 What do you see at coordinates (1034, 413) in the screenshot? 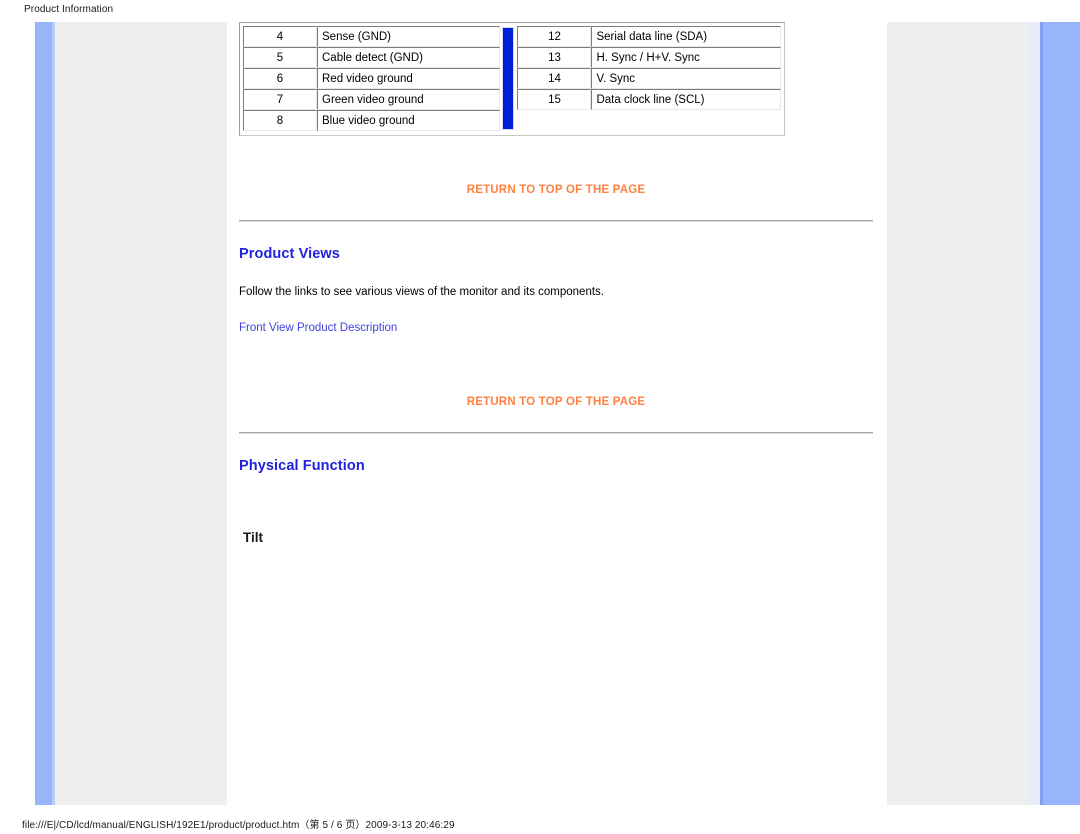
I see `right-rail-gap` at bounding box center [1034, 413].